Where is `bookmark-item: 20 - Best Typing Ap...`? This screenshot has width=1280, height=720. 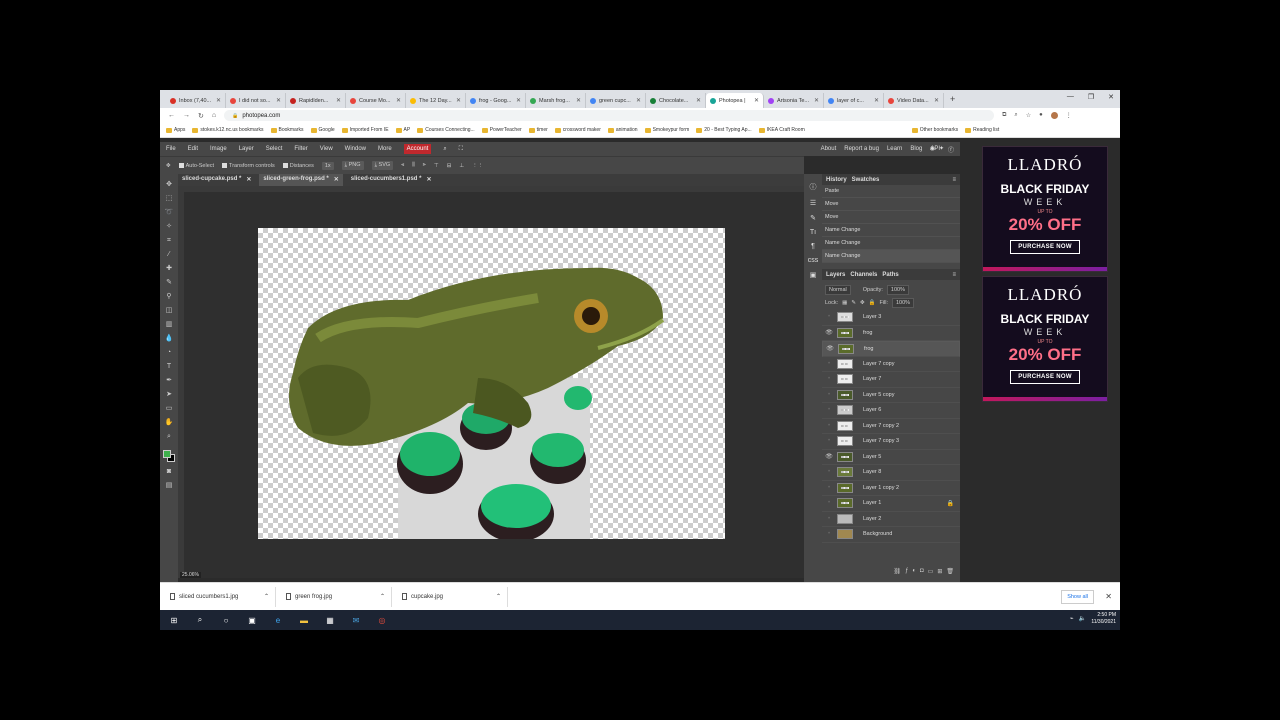
bookmark-item: 20 - Best Typing Ap... is located at coordinates (724, 130).